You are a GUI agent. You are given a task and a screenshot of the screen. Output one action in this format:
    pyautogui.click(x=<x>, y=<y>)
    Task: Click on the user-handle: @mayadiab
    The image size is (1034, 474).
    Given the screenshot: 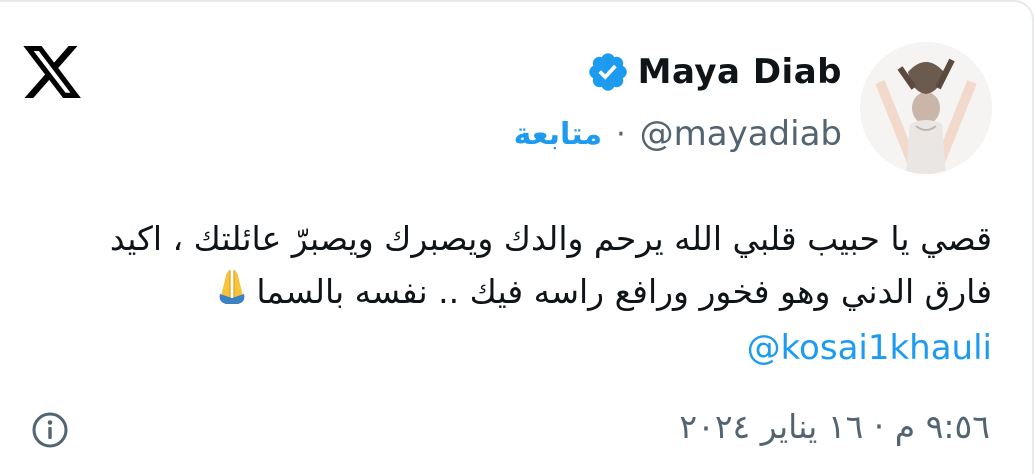 What is the action you would take?
    pyautogui.click(x=741, y=134)
    